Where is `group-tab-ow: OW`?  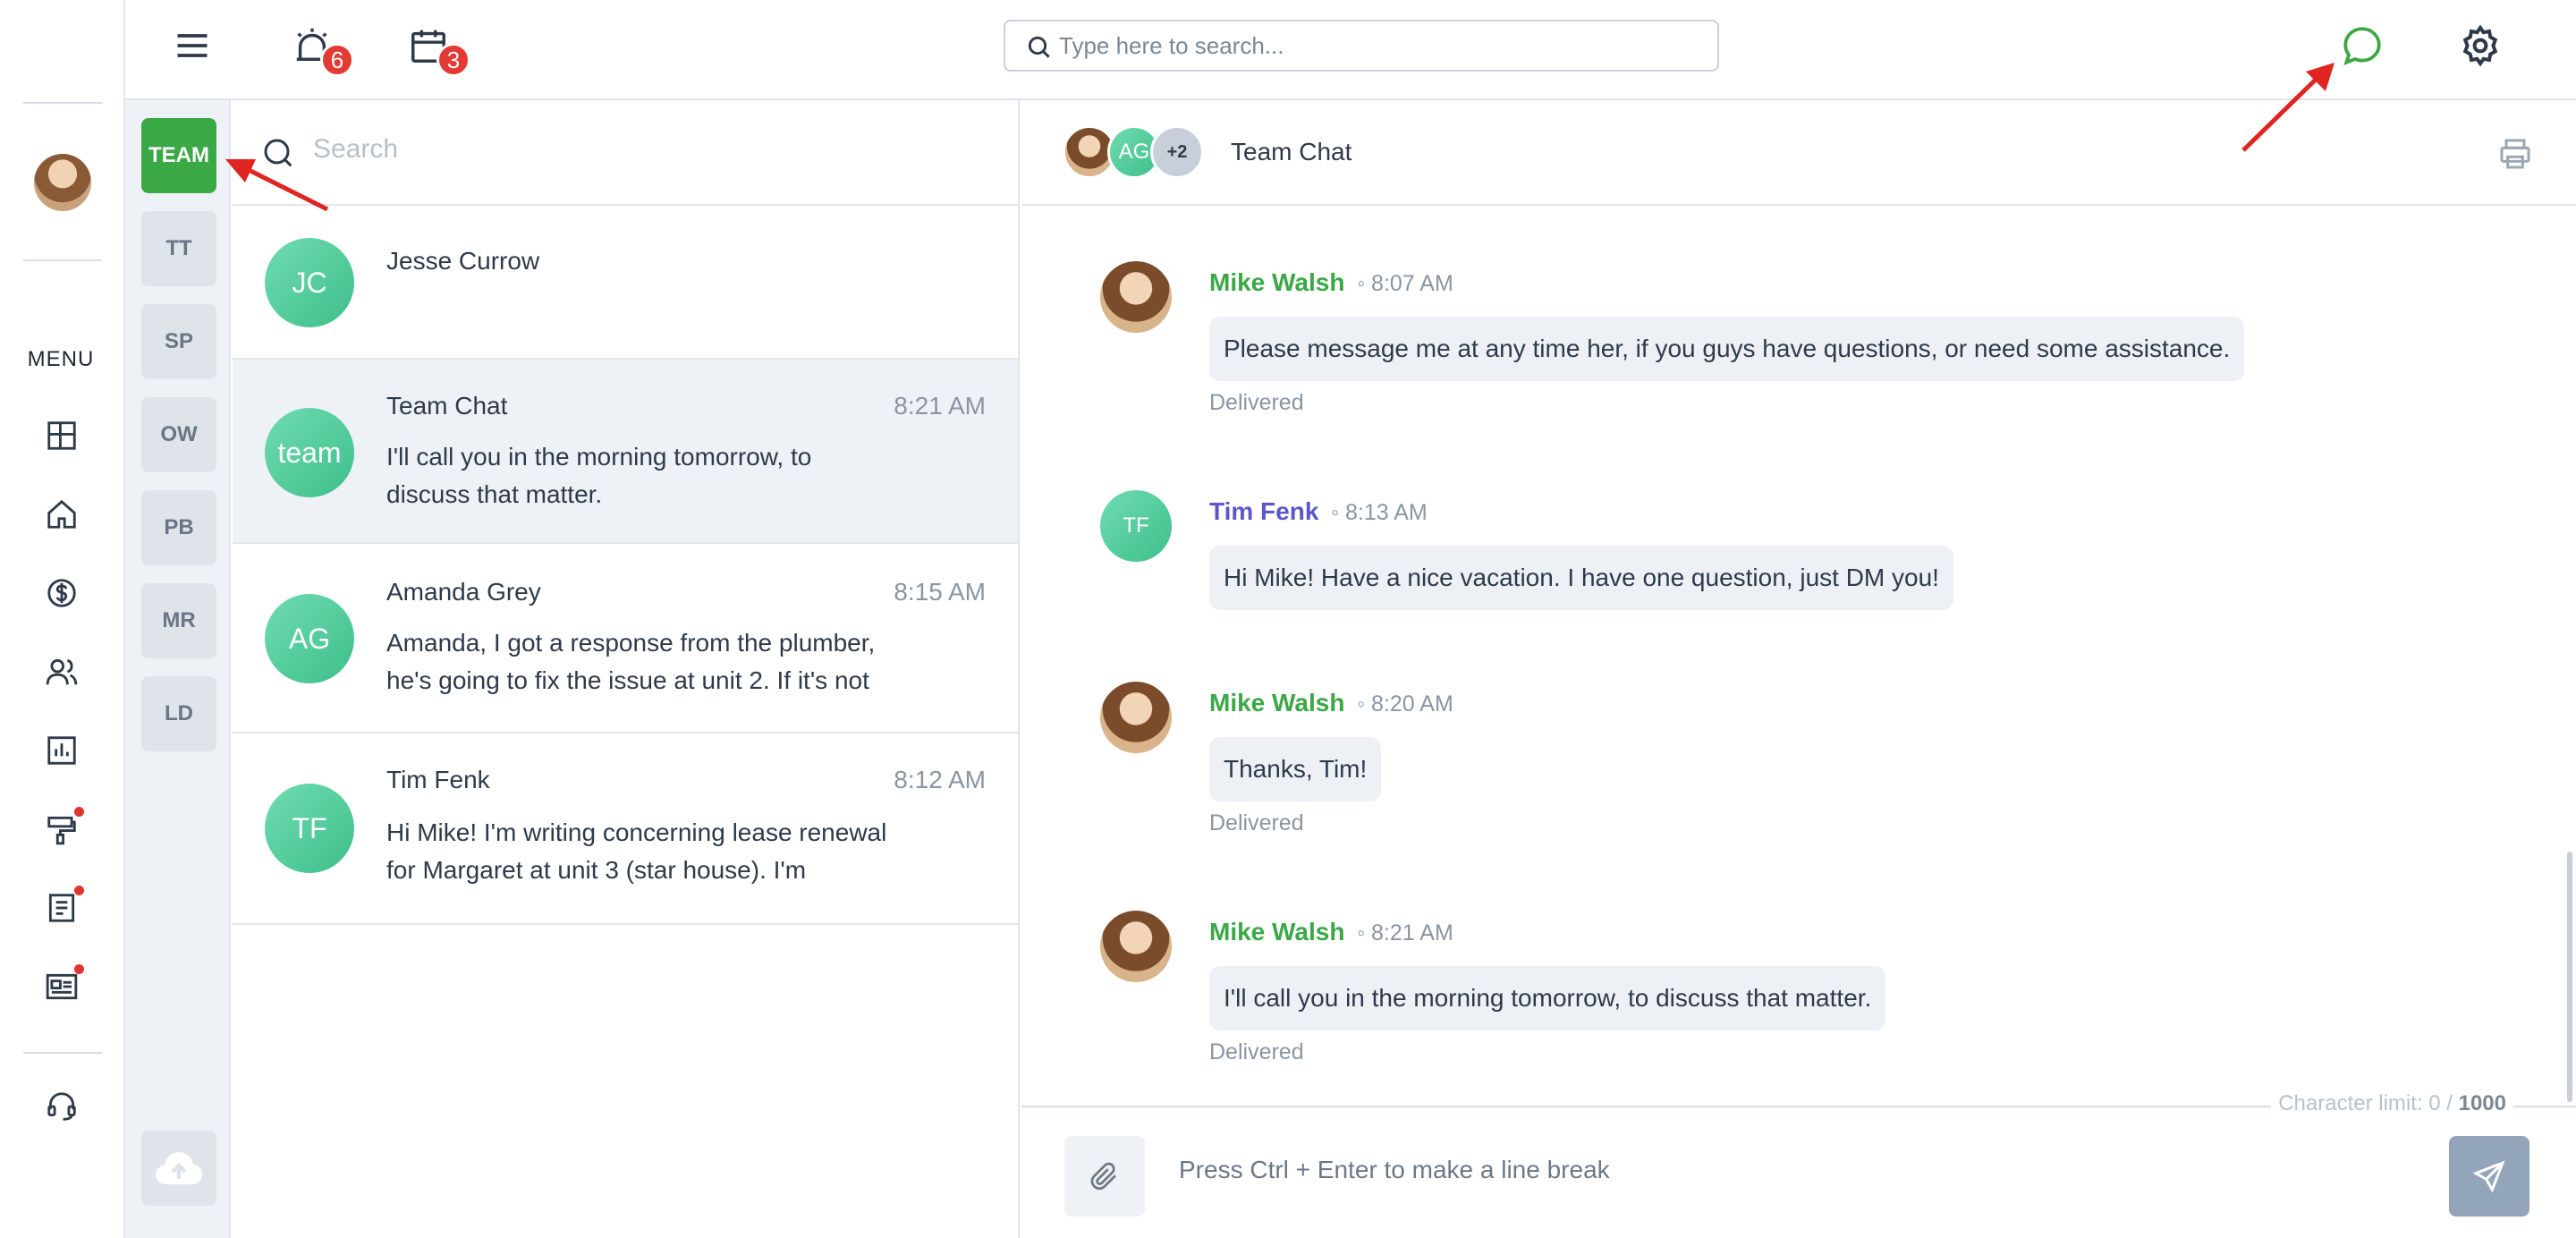 group-tab-ow: OW is located at coordinates (178, 434).